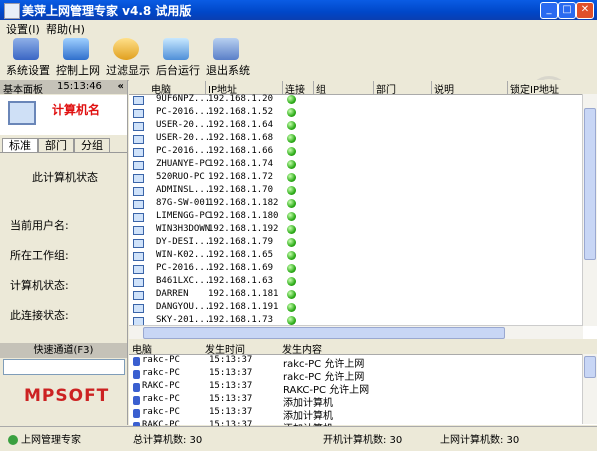 The image size is (597, 451). Describe the element at coordinates (65, 29) in the screenshot. I see `menu-help: 帮助(H)` at that location.